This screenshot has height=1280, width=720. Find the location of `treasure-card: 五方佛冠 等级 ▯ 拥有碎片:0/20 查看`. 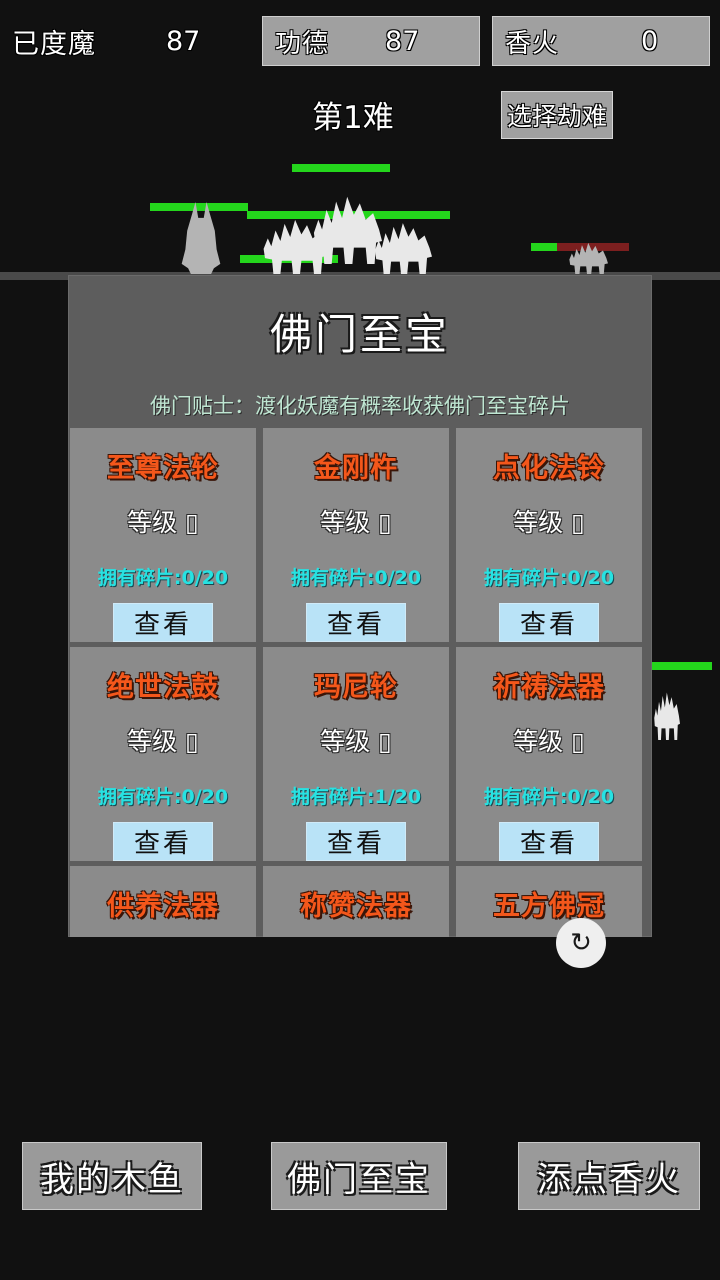

treasure-card: 五方佛冠 等级 ▯ 拥有碎片:0/20 查看 is located at coordinates (549, 901).